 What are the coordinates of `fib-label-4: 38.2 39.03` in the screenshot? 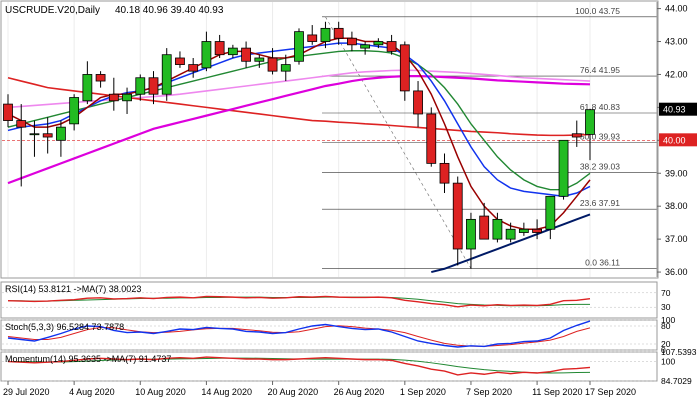 It's located at (600, 166).